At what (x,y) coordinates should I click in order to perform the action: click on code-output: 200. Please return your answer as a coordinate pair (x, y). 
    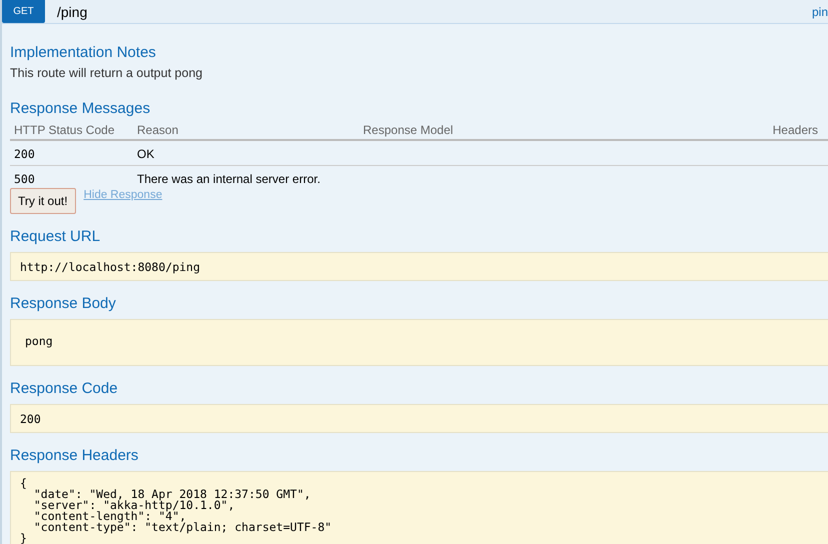
    Looking at the image, I should click on (419, 418).